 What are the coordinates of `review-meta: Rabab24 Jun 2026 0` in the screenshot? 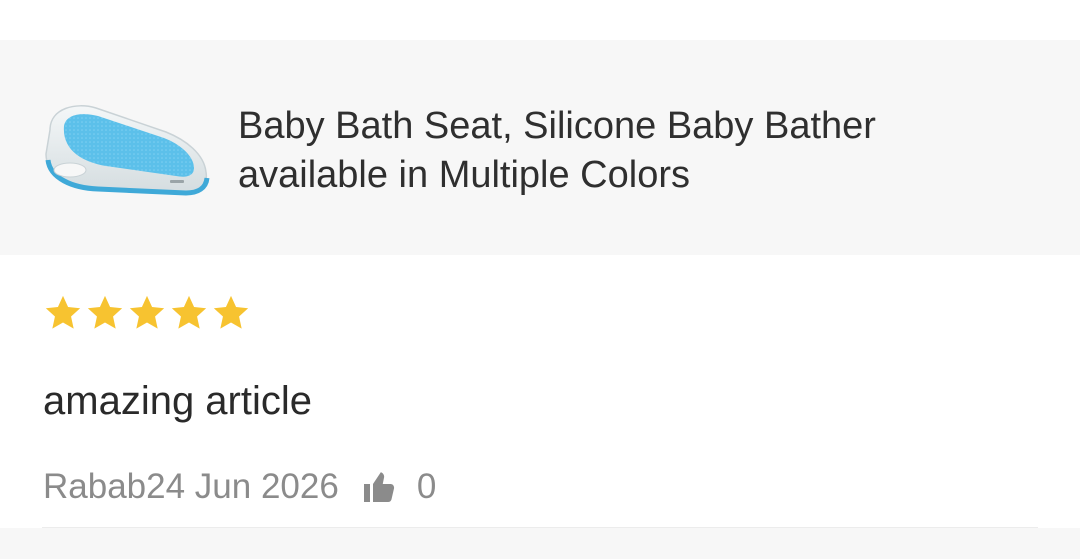 It's located at (239, 487).